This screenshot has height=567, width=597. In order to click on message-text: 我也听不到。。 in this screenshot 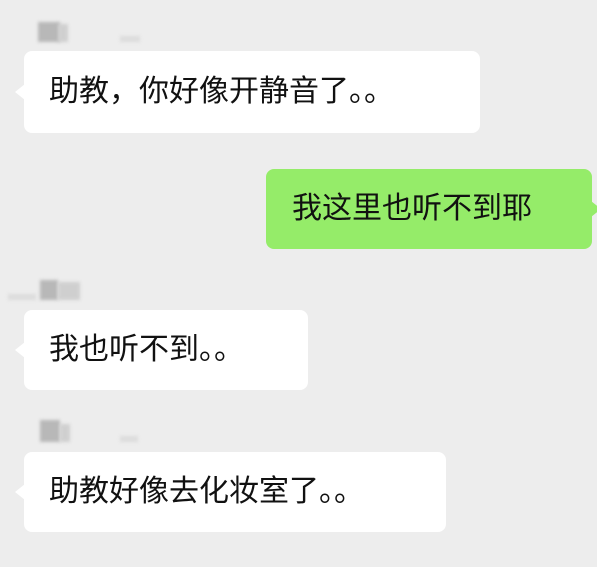, I will do `click(146, 349)`.